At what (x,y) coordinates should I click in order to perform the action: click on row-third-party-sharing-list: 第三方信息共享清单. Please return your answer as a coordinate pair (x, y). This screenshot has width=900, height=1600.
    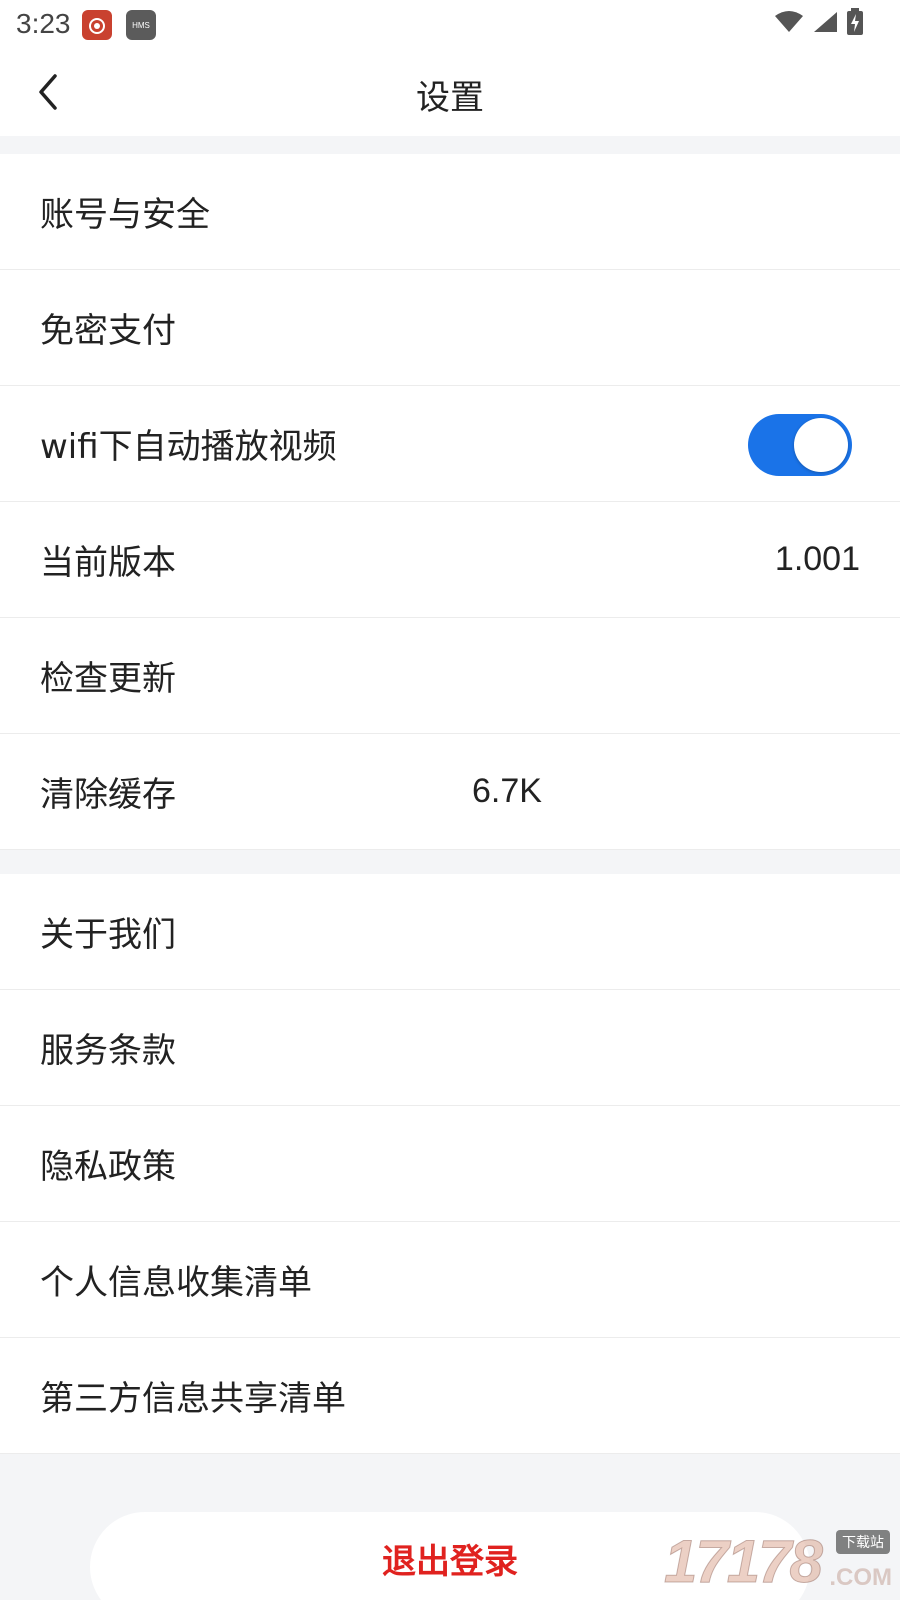
    Looking at the image, I should click on (450, 1396).